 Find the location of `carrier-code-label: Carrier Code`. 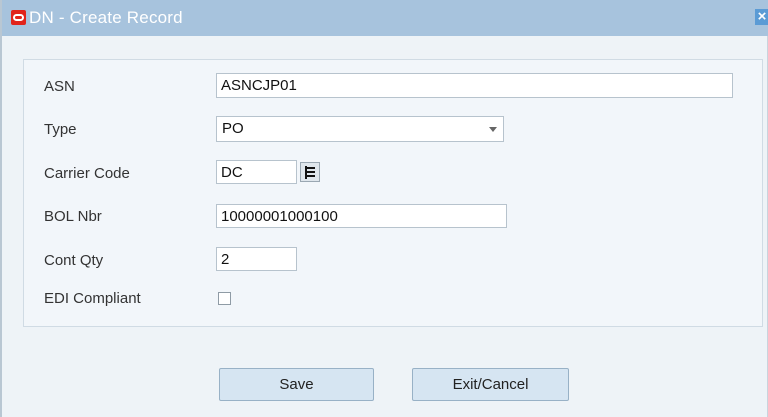

carrier-code-label: Carrier Code is located at coordinates (87, 173).